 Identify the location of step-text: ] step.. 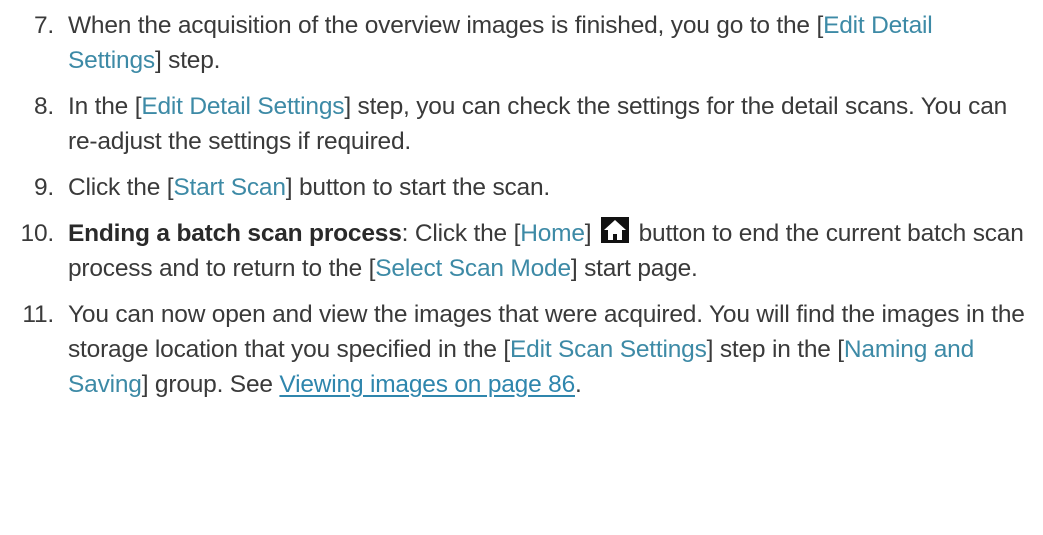
(187, 60).